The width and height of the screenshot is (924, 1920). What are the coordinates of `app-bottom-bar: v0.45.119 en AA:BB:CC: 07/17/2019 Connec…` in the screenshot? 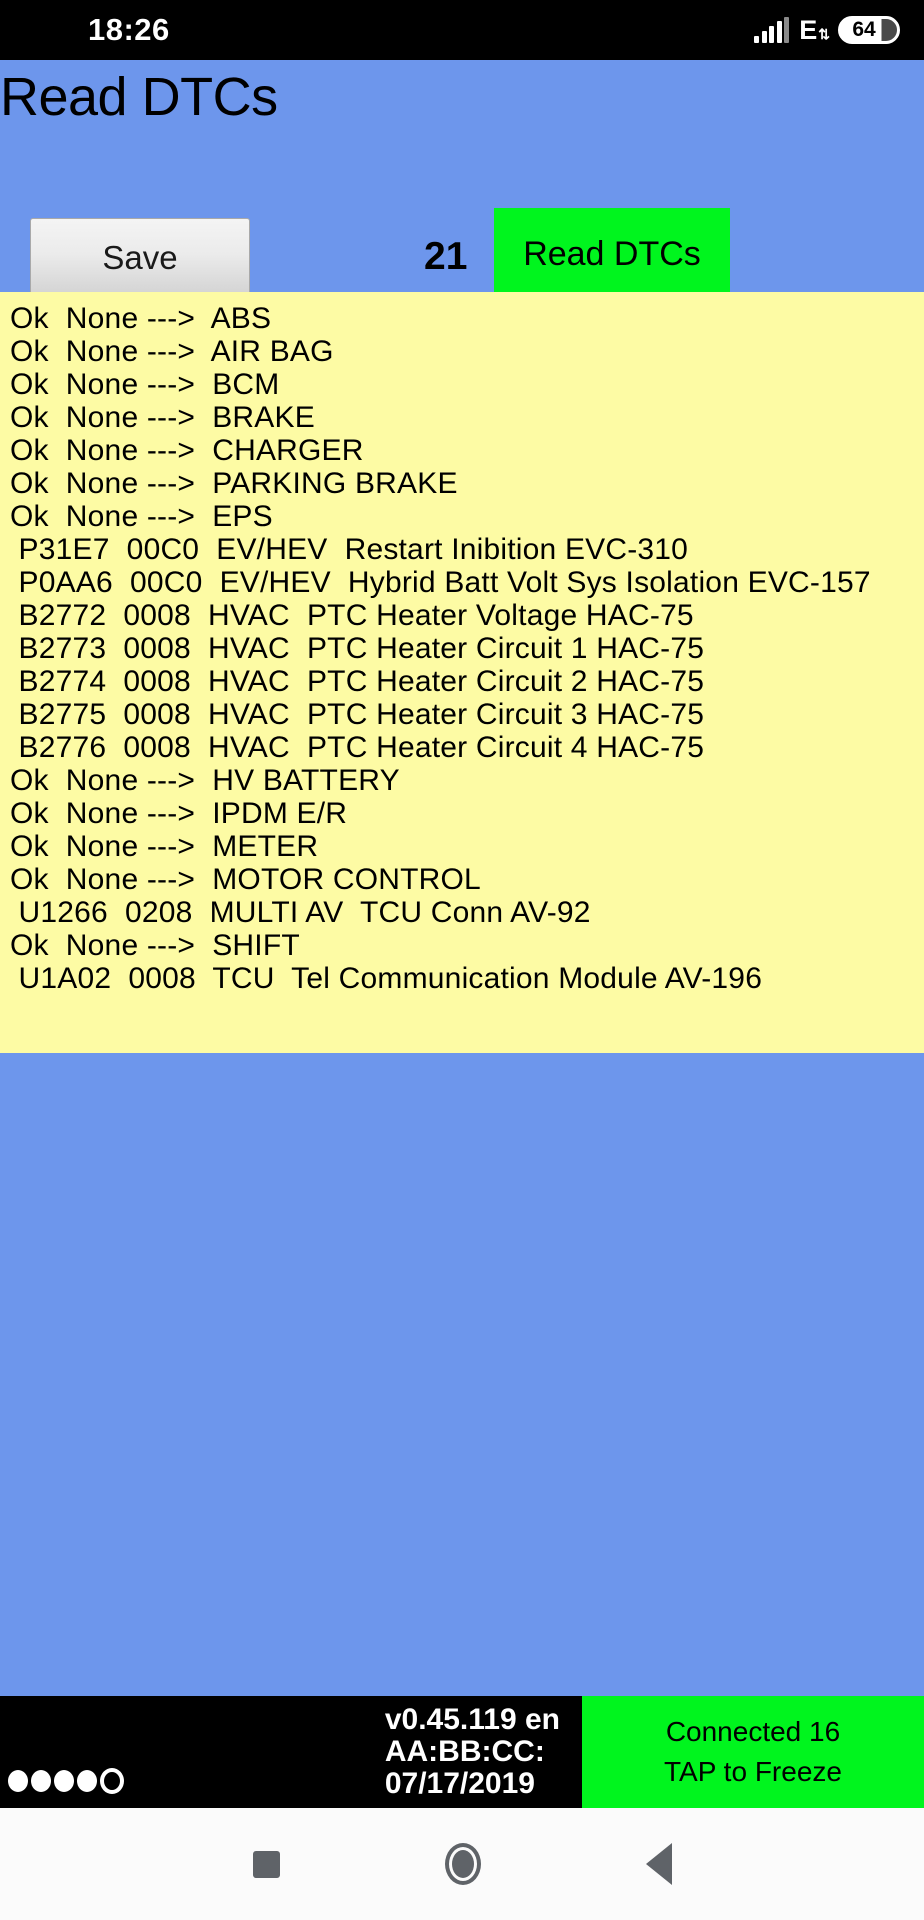 It's located at (462, 1752).